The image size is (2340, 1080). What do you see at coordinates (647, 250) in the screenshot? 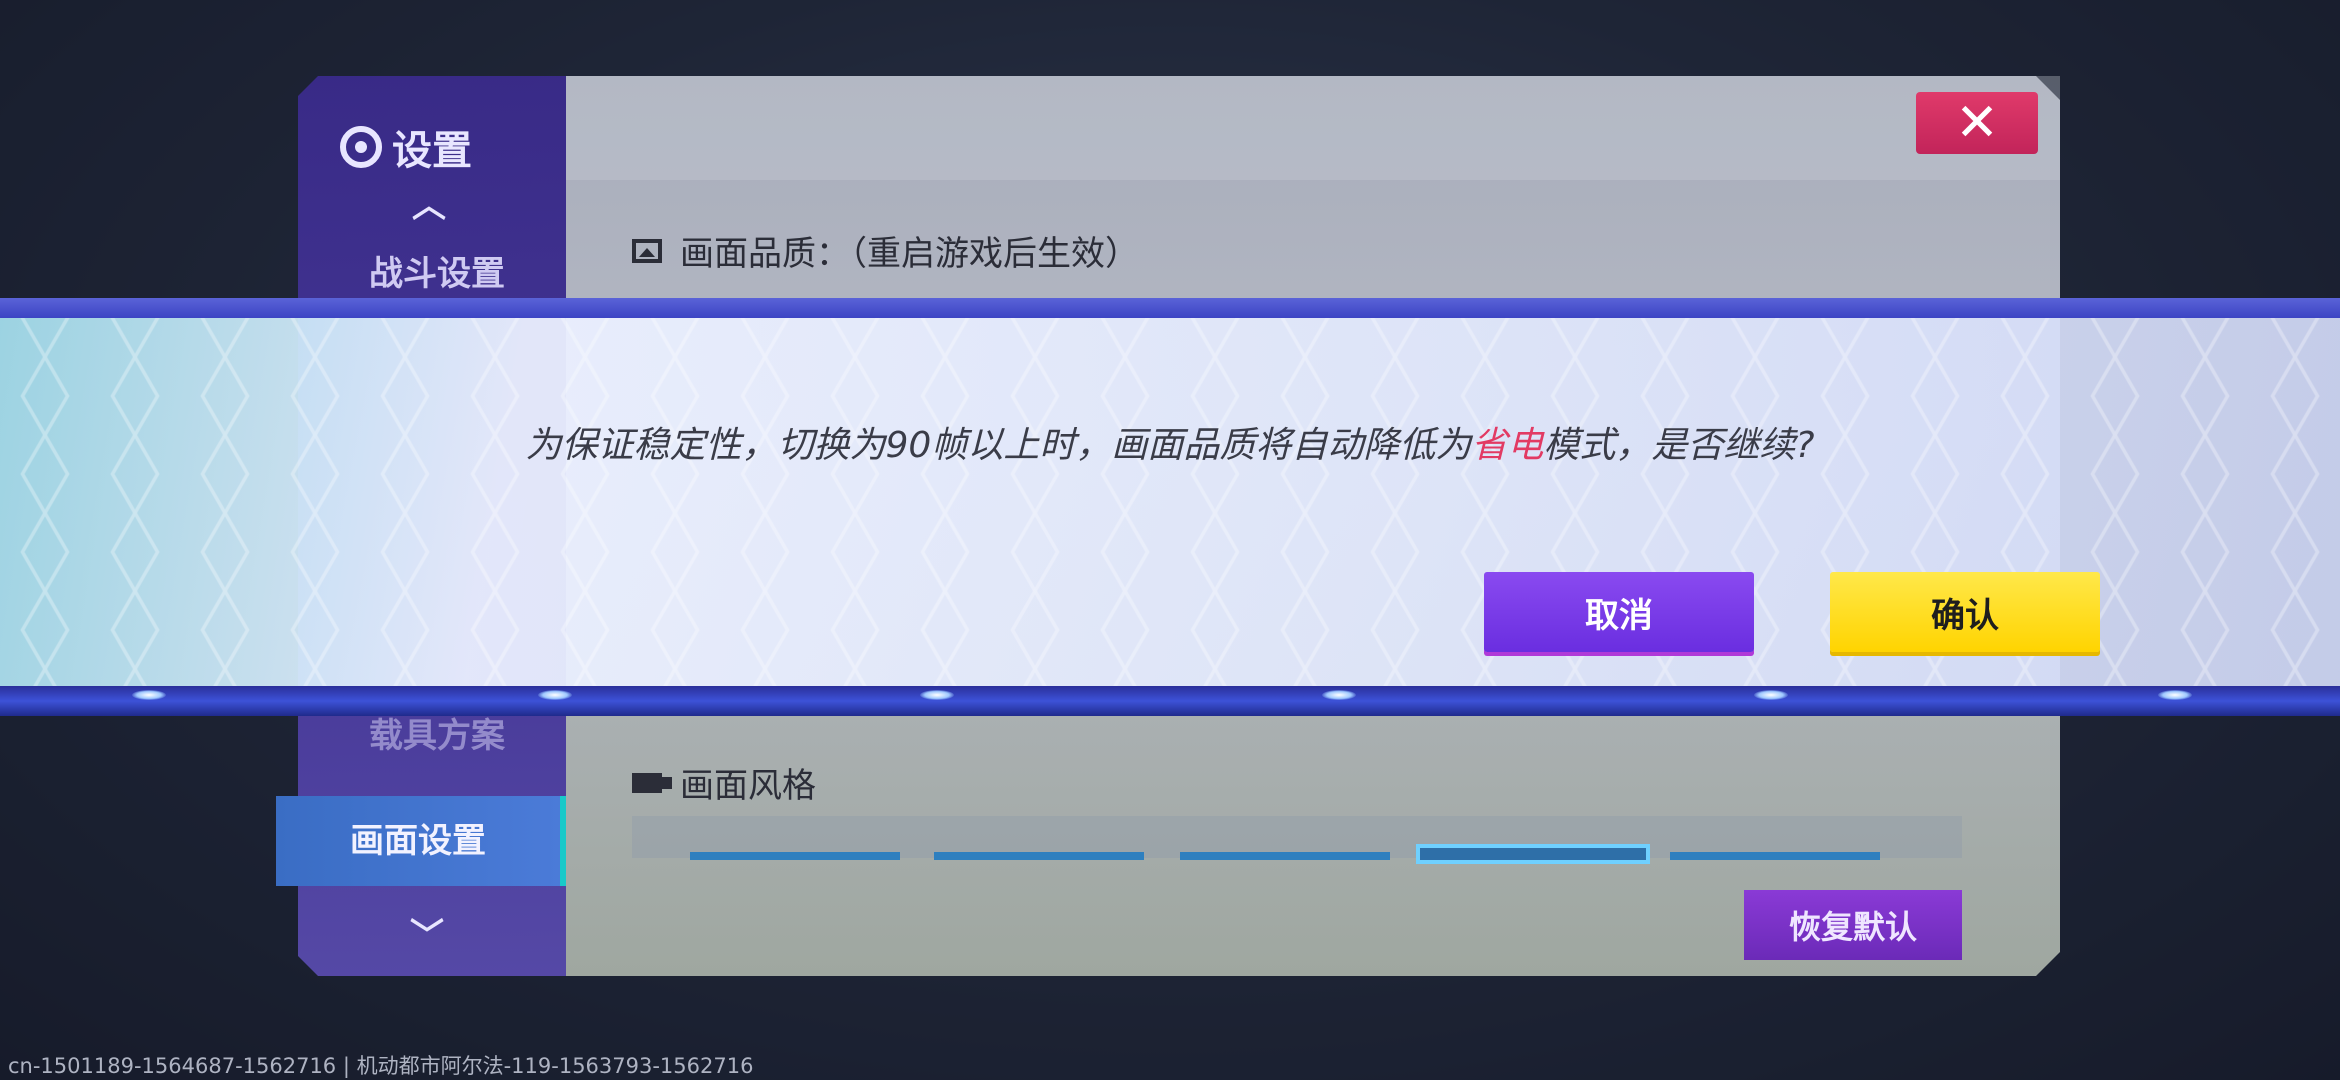
I see `image-icon` at bounding box center [647, 250].